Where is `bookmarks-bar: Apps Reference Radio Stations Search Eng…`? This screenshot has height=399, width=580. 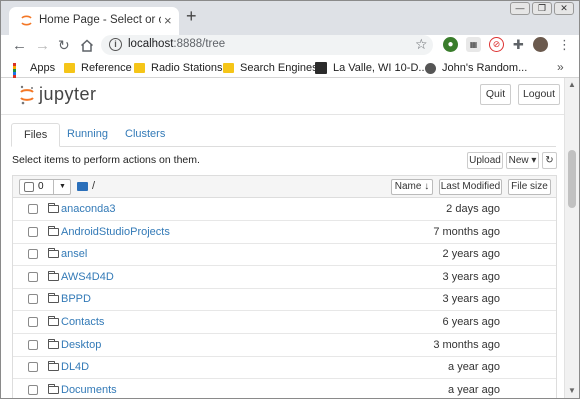 bookmarks-bar: Apps Reference Radio Stations Search Eng… is located at coordinates (290, 73).